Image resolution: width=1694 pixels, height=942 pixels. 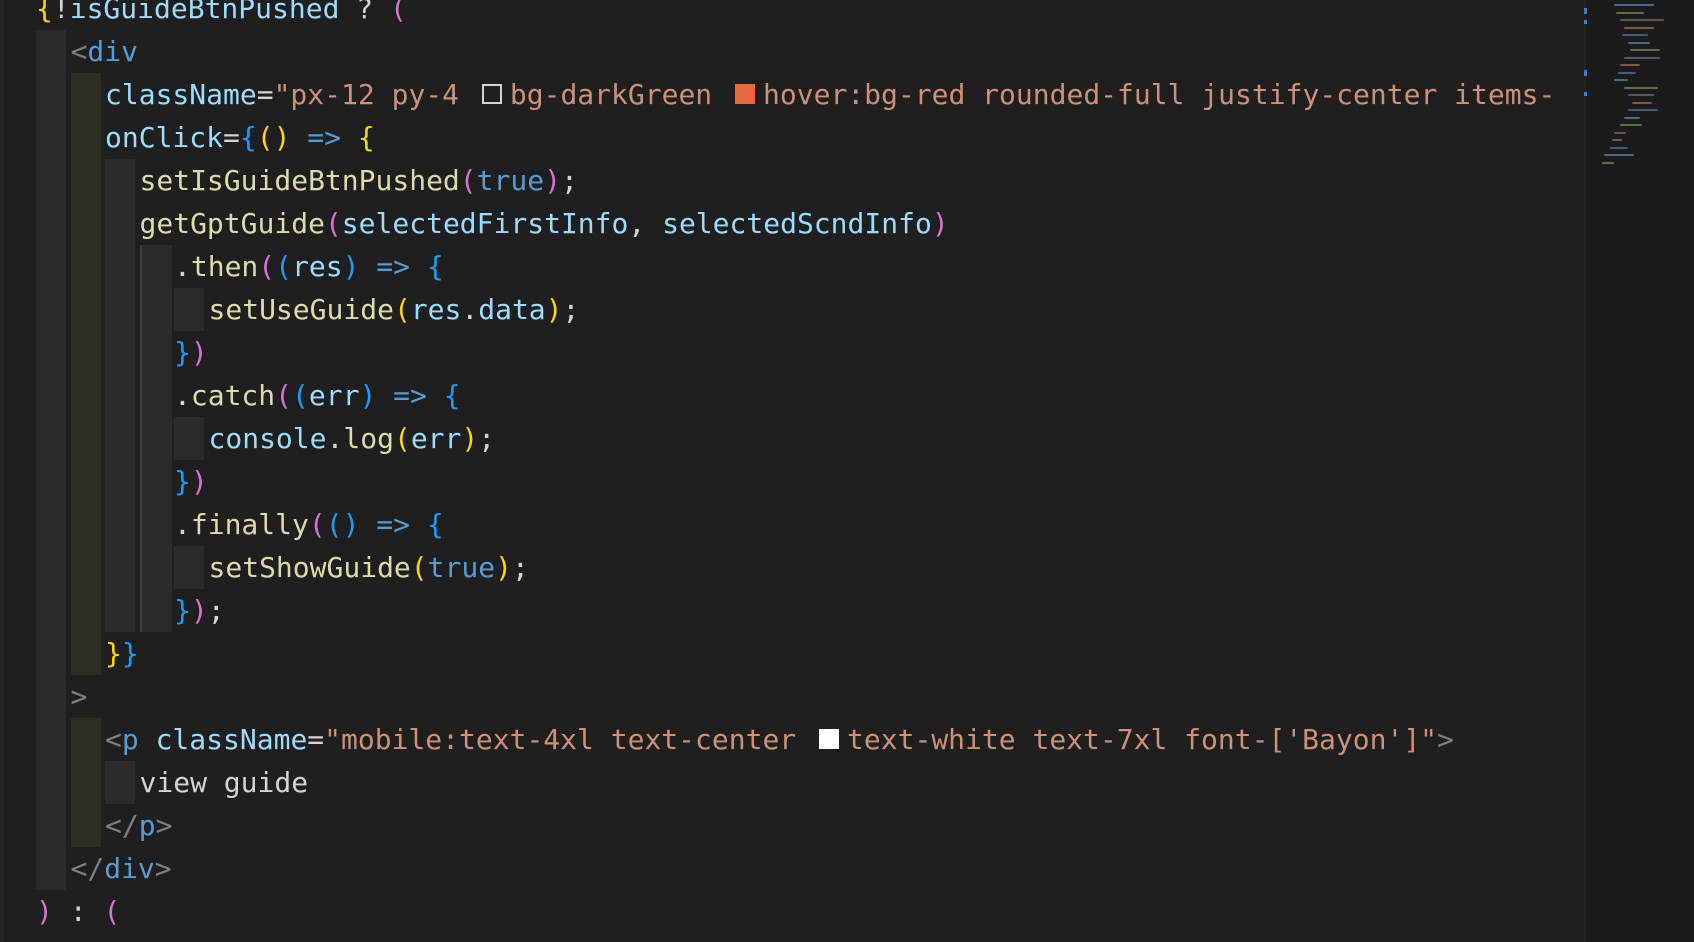 What do you see at coordinates (792, 782) in the screenshot?
I see `code-line: view guide` at bounding box center [792, 782].